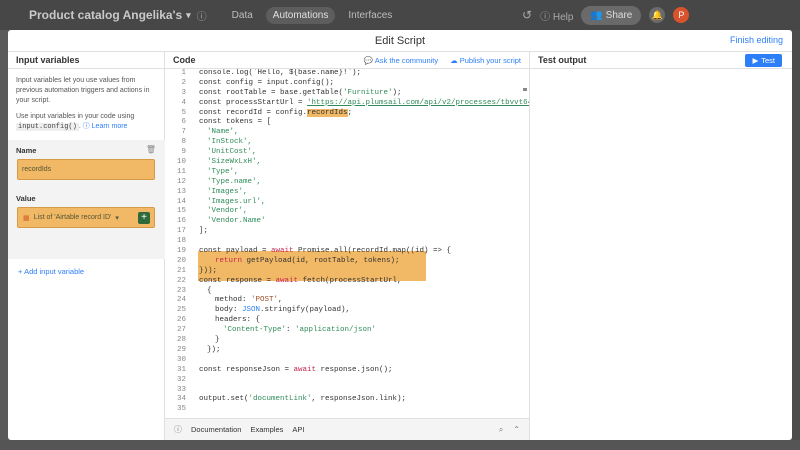 Image resolution: width=800 pixels, height=450 pixels. I want to click on line-number: 35, so click(181, 409).